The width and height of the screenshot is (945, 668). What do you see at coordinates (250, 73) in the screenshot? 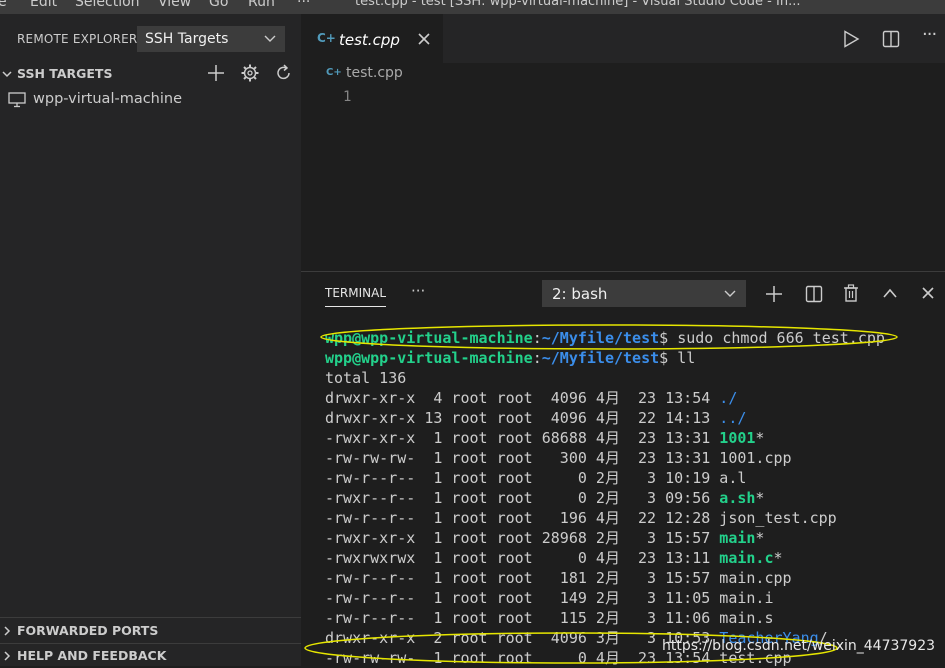
I see `gear-icon` at bounding box center [250, 73].